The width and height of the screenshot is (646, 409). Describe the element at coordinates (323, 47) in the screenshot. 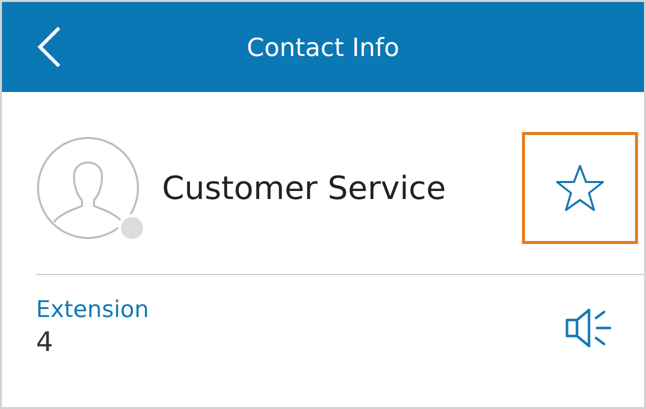

I see `window-title: Contact Info` at that location.